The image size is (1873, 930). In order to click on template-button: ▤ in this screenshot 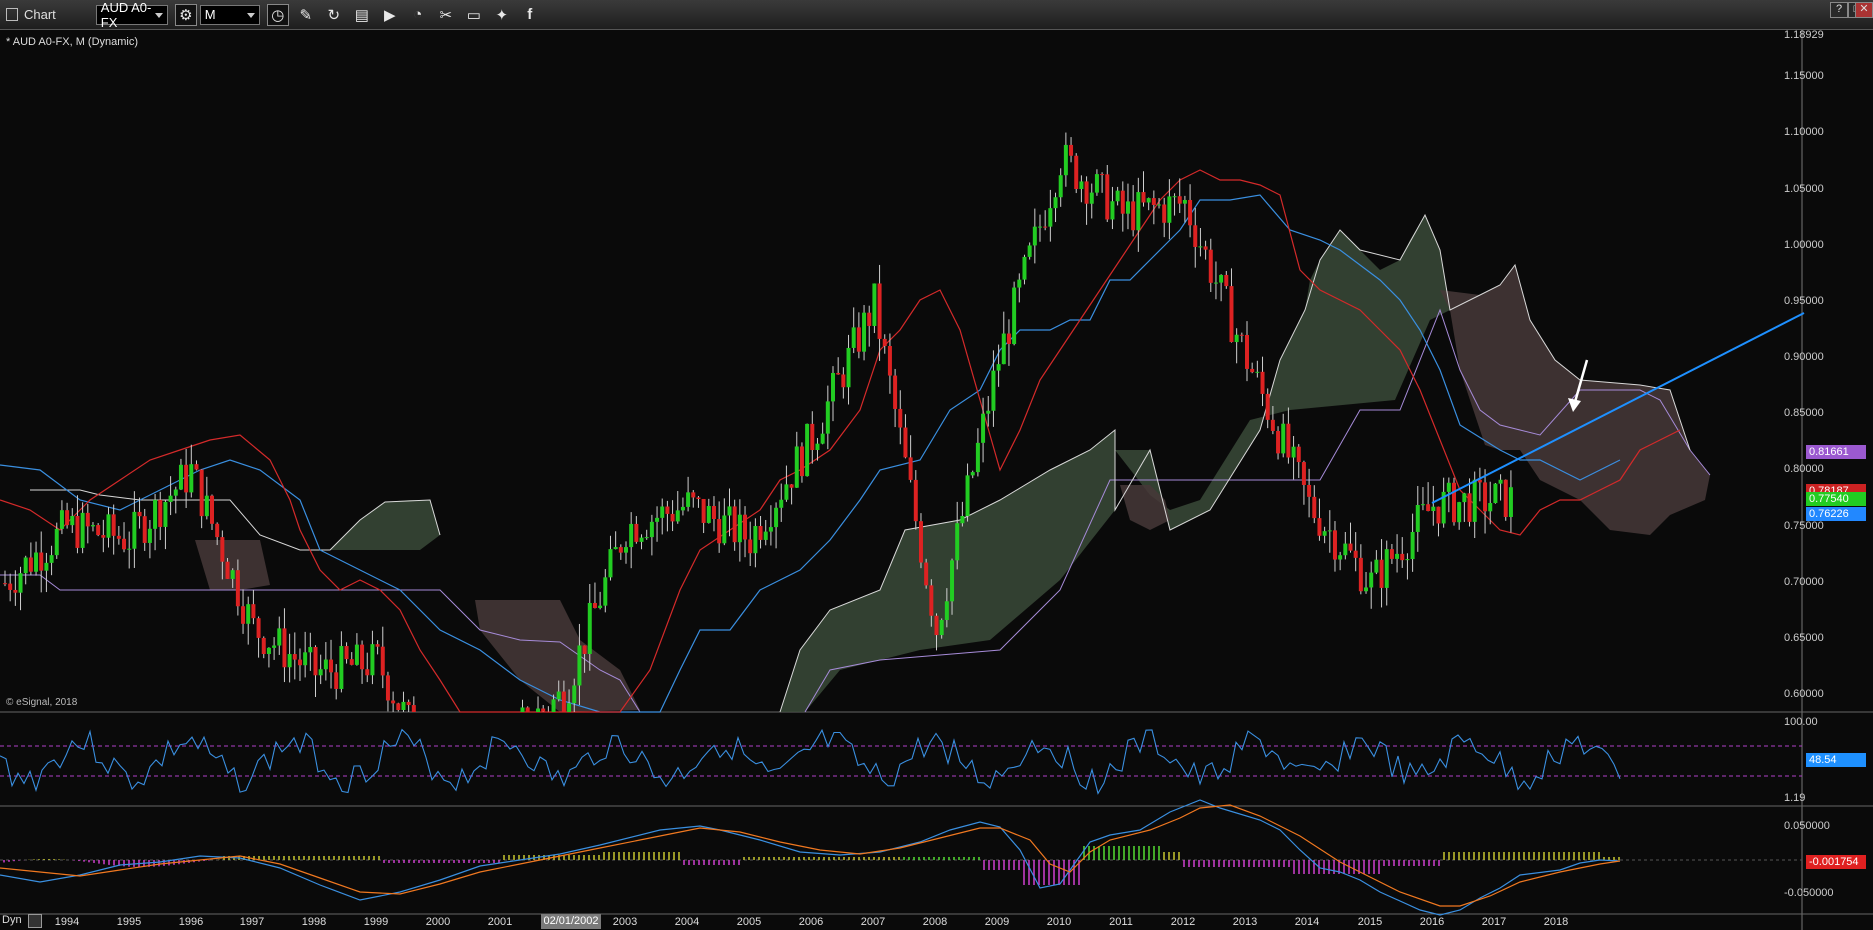, I will do `click(362, 15)`.